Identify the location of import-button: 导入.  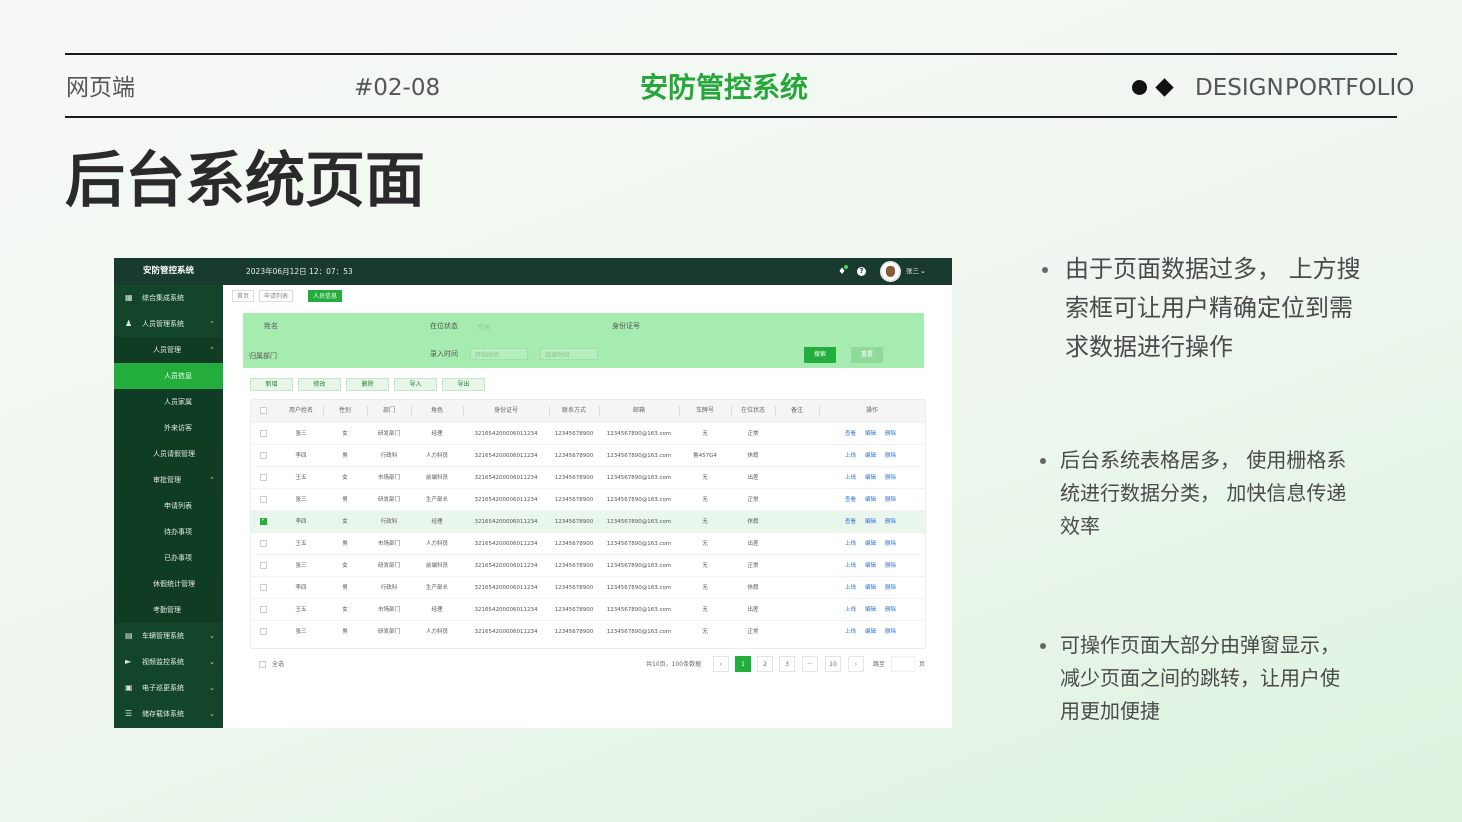
(415, 384).